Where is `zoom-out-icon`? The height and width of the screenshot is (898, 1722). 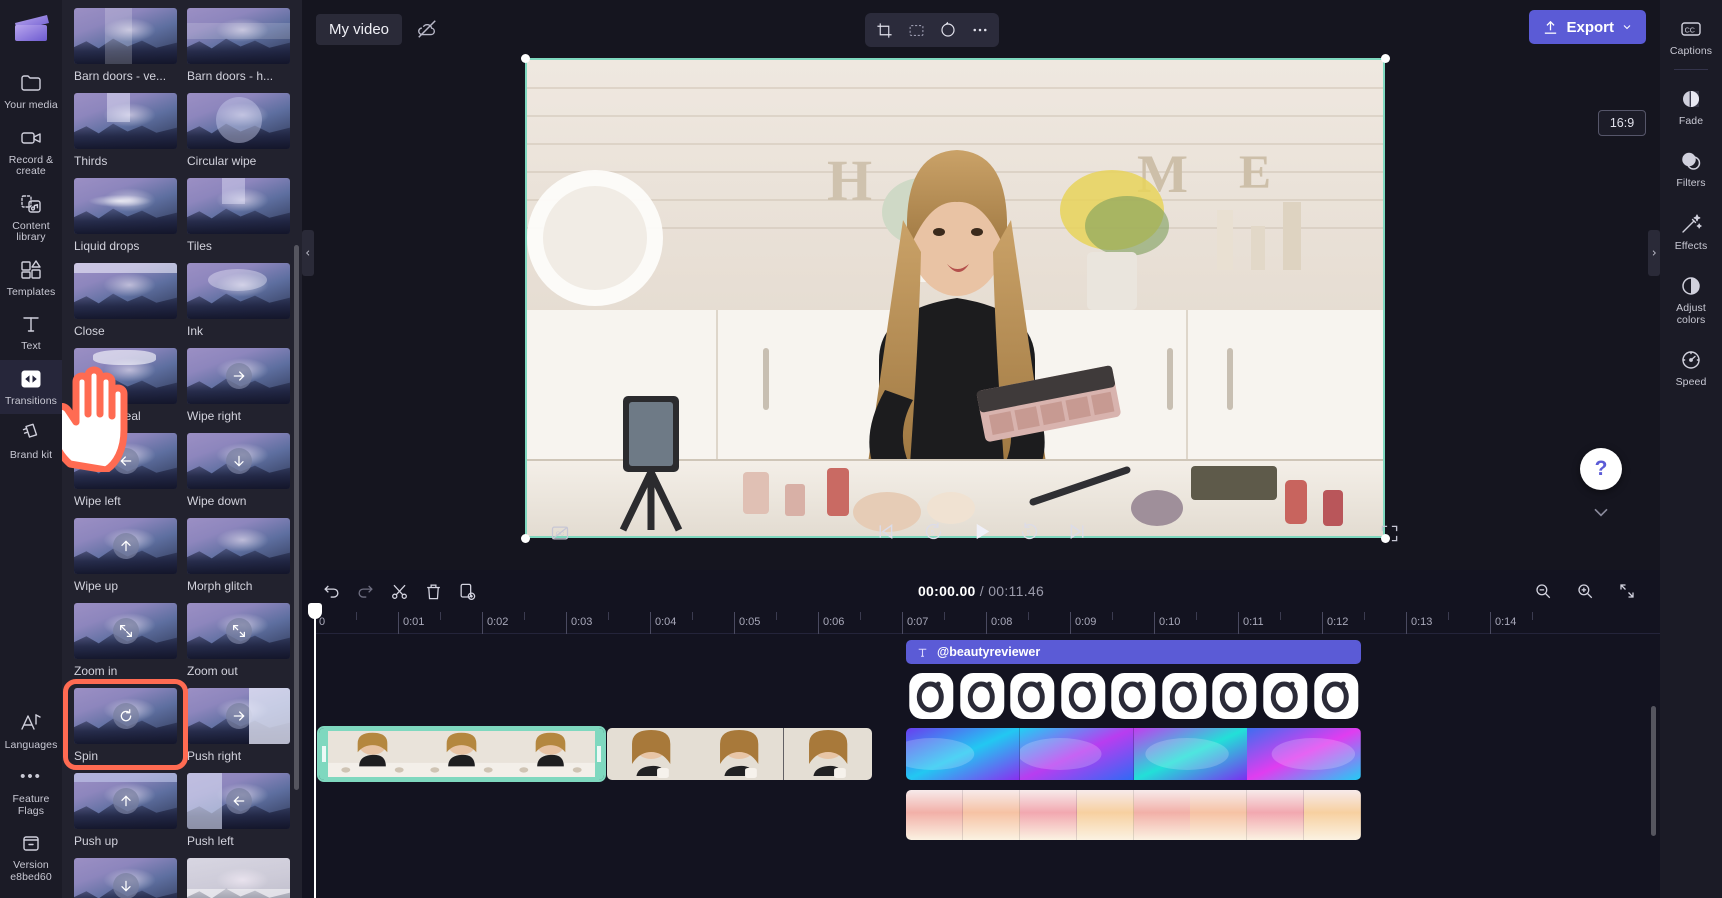
zoom-out-icon is located at coordinates (1543, 591).